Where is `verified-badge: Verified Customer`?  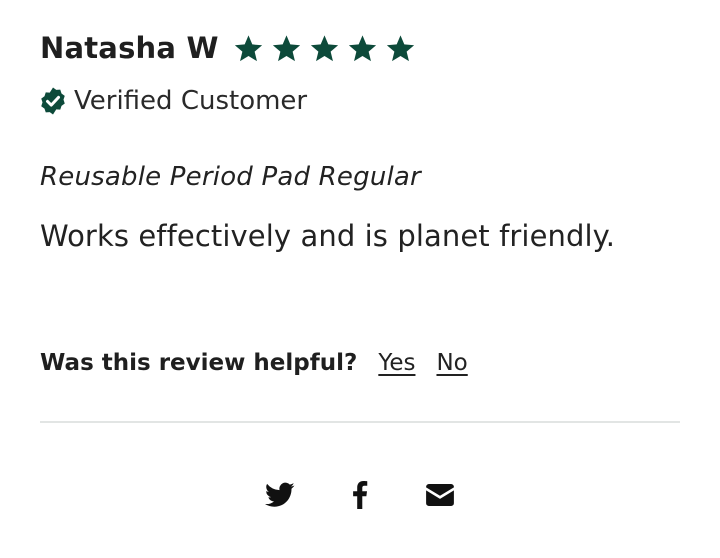
verified-badge: Verified Customer is located at coordinates (173, 101).